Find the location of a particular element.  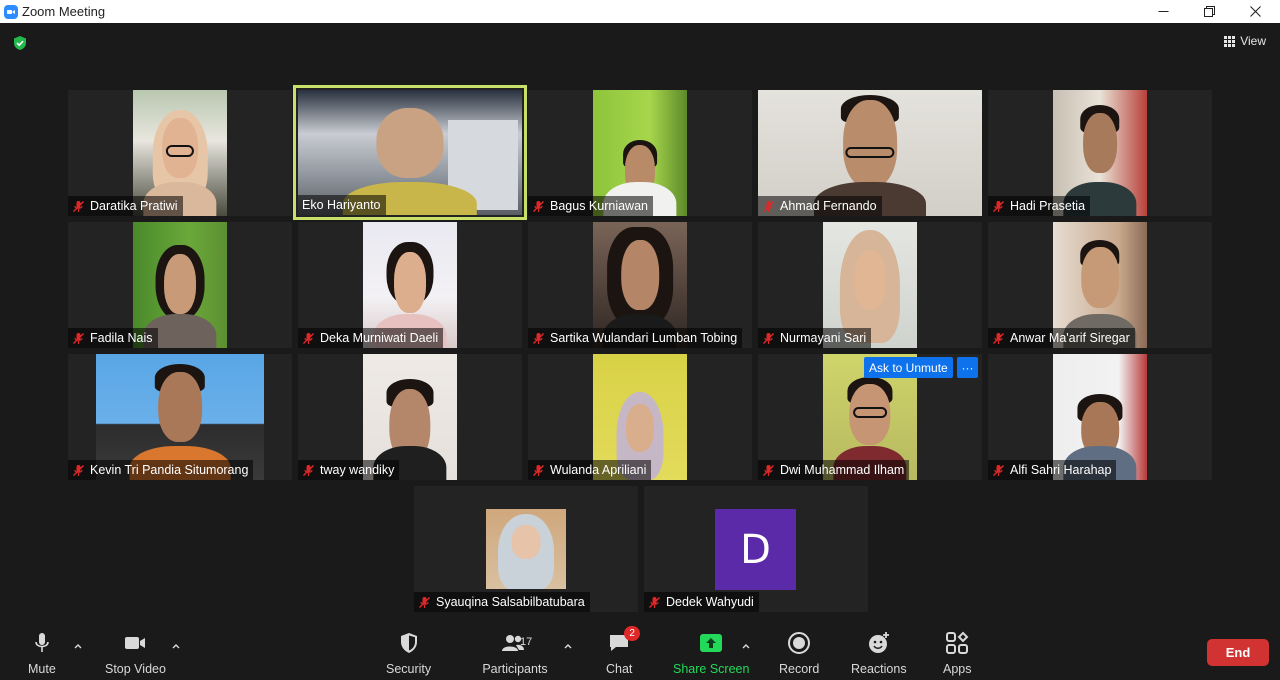

participant-tile: Sartika Wulandari Lumban Tobing is located at coordinates (640, 285).